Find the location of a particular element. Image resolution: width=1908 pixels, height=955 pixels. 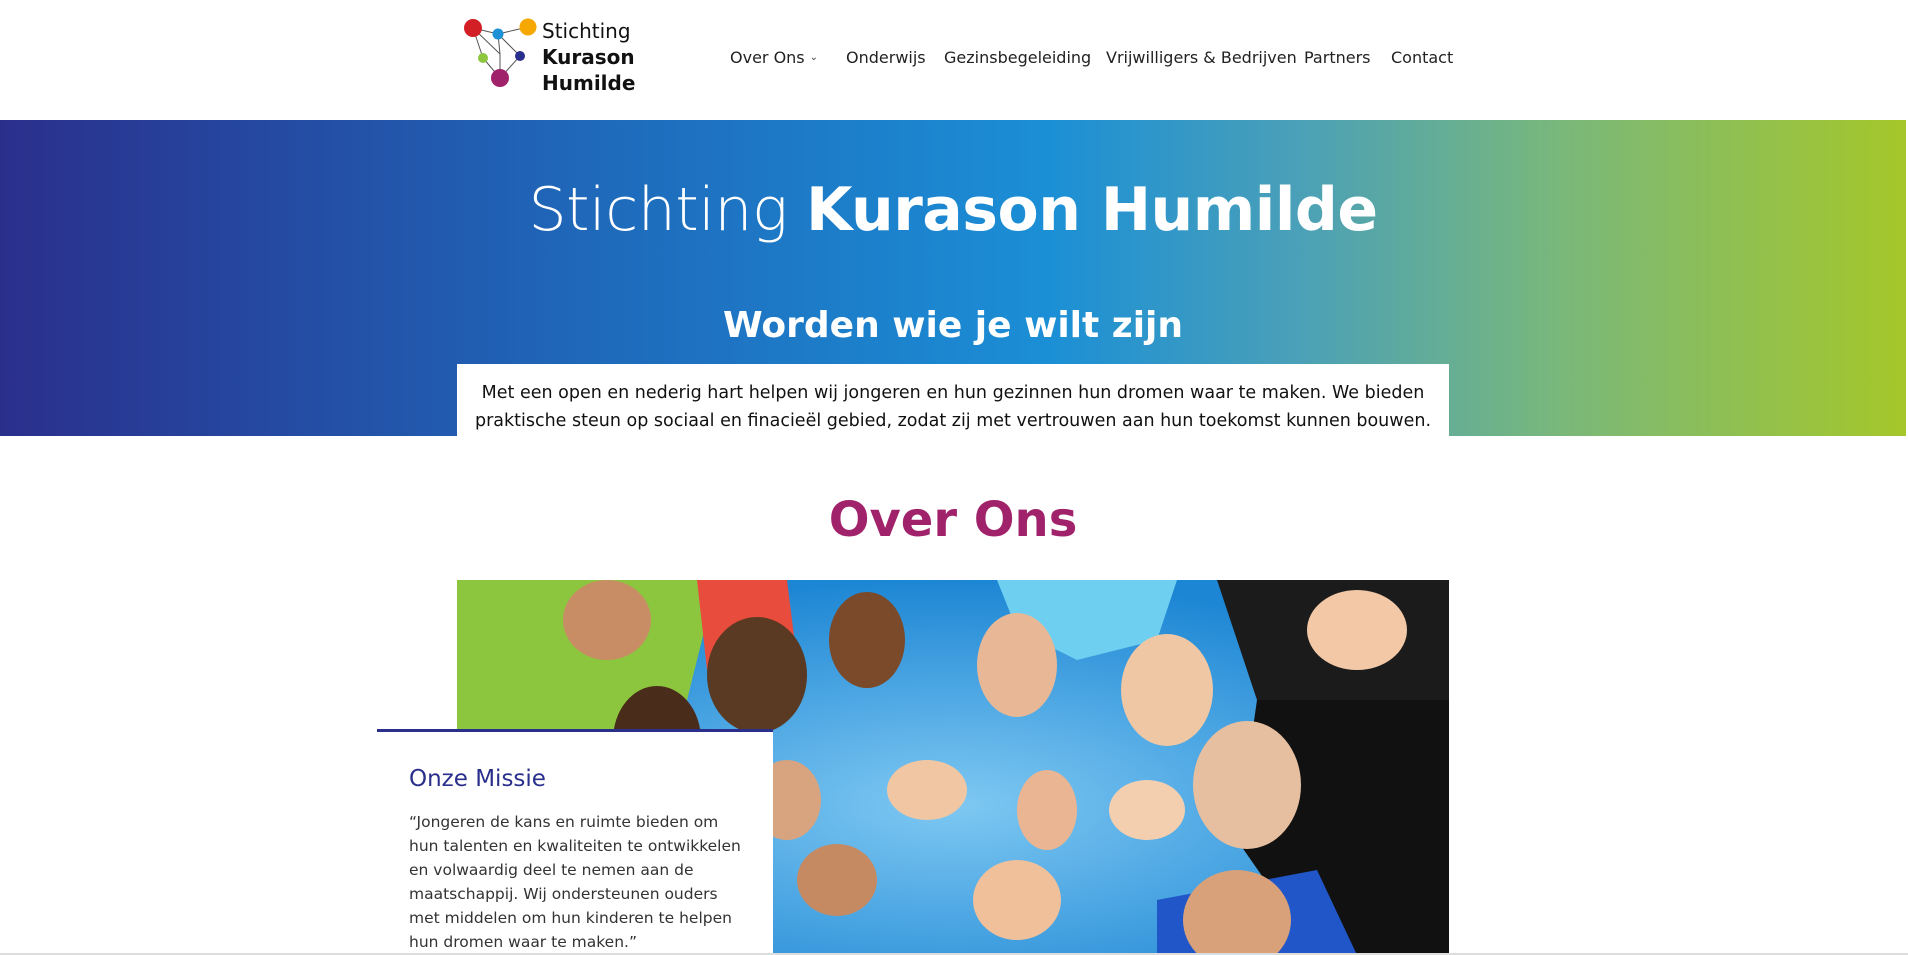

nav-over-ons: Over Ons ⌄ is located at coordinates (774, 57).